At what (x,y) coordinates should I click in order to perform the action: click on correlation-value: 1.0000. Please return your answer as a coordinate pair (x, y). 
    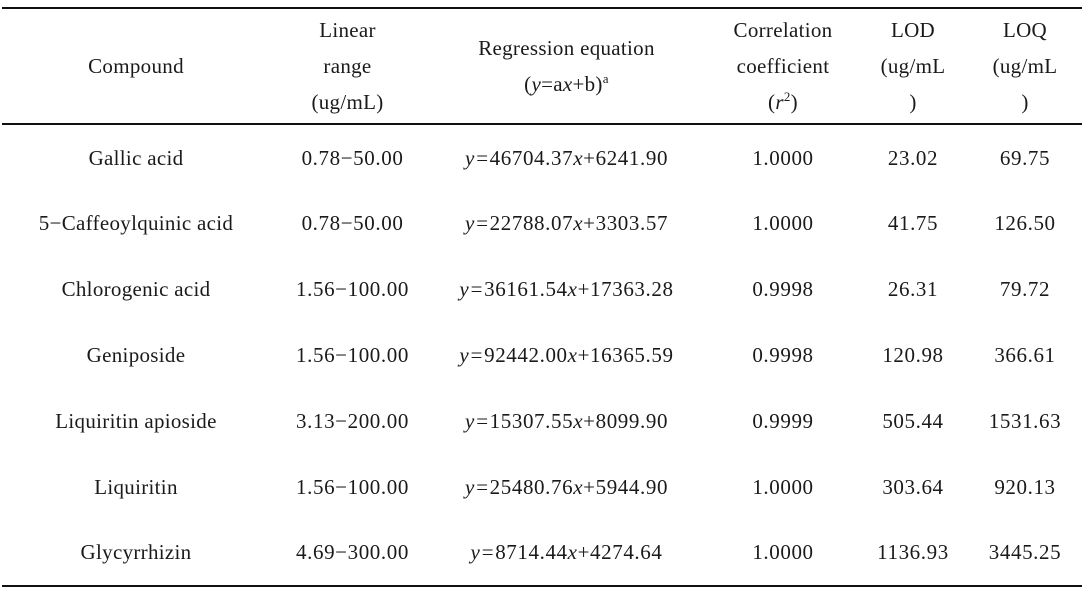
    Looking at the image, I should click on (783, 486).